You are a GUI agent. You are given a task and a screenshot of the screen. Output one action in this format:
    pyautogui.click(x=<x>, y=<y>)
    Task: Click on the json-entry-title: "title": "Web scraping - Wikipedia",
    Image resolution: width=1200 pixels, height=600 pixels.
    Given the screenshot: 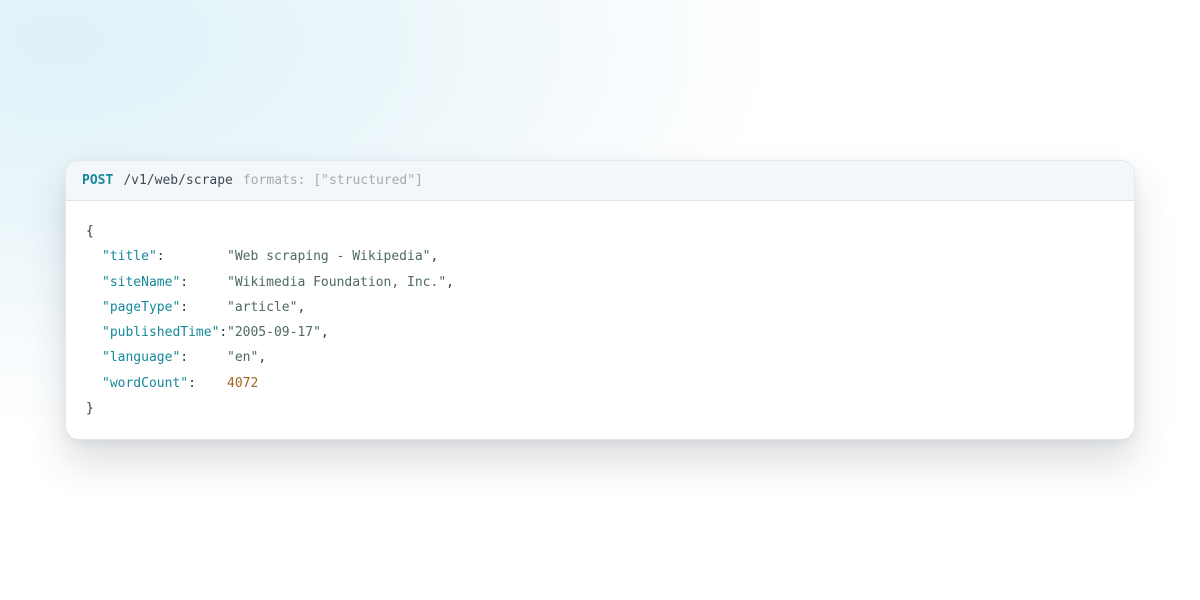 What is the action you would take?
    pyautogui.click(x=610, y=256)
    